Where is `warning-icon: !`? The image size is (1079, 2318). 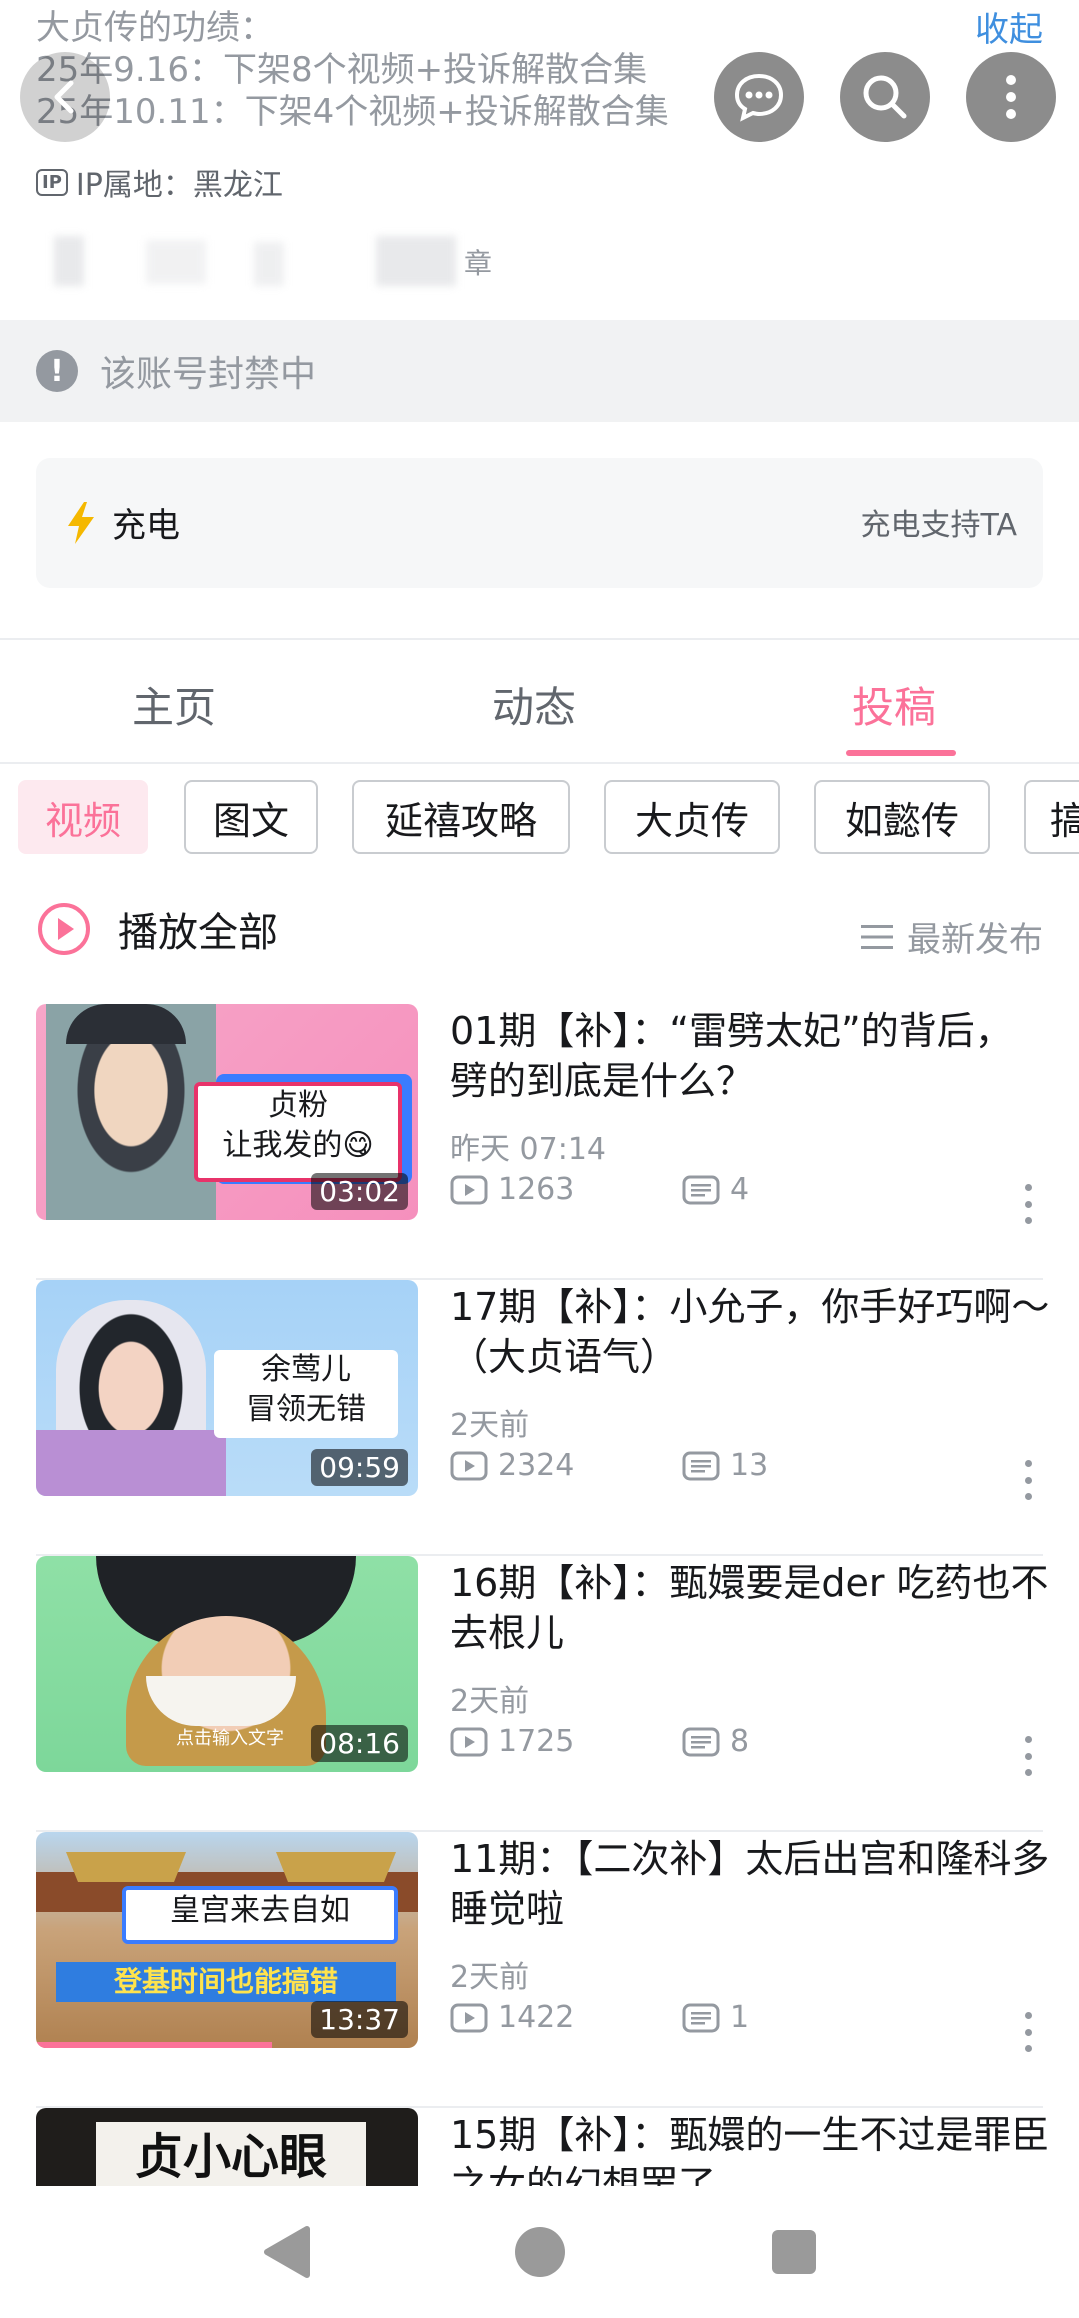 warning-icon: ! is located at coordinates (57, 371).